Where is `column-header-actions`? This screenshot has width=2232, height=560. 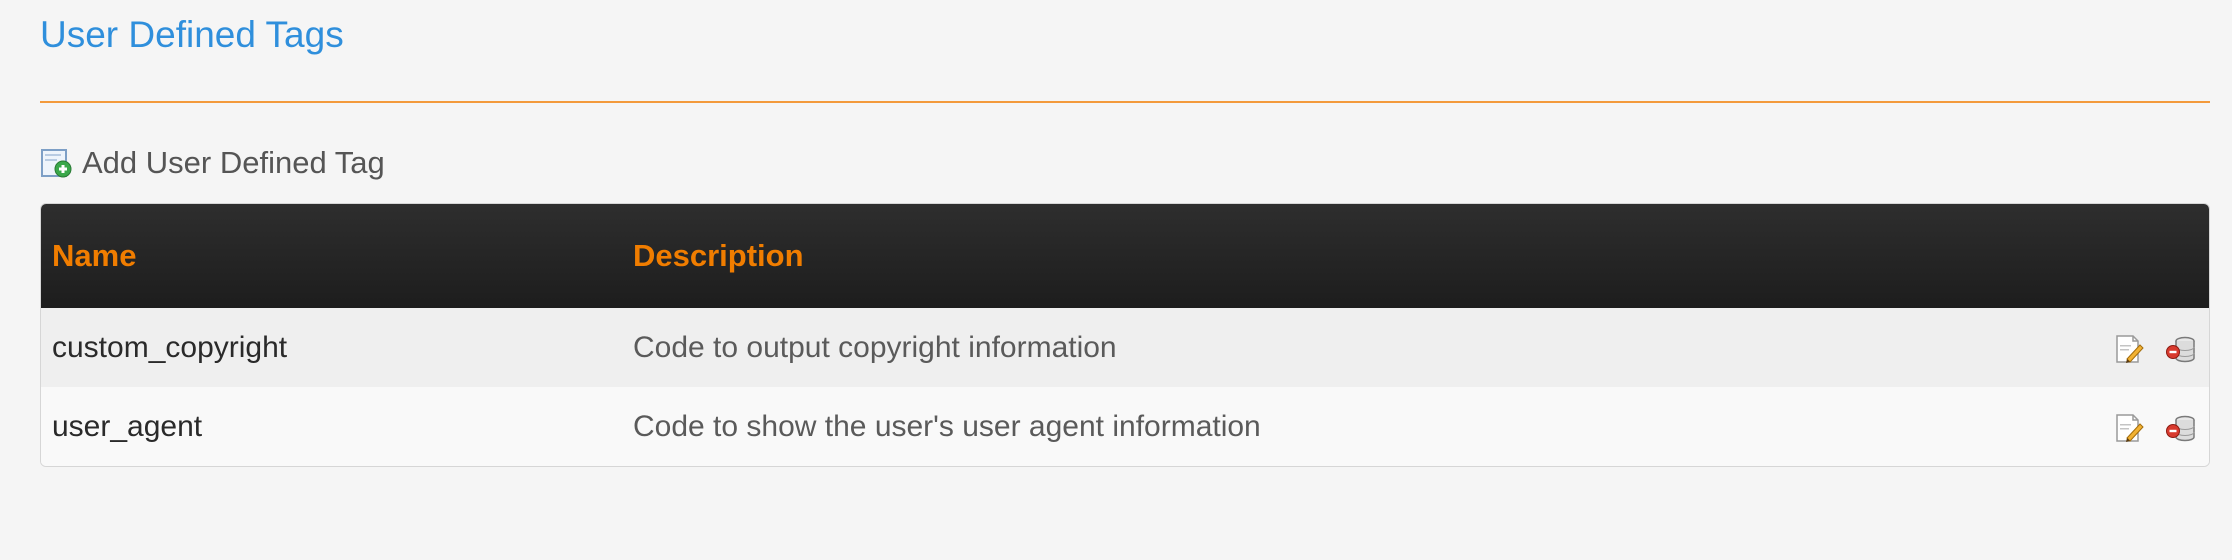 column-header-actions is located at coordinates (2138, 256).